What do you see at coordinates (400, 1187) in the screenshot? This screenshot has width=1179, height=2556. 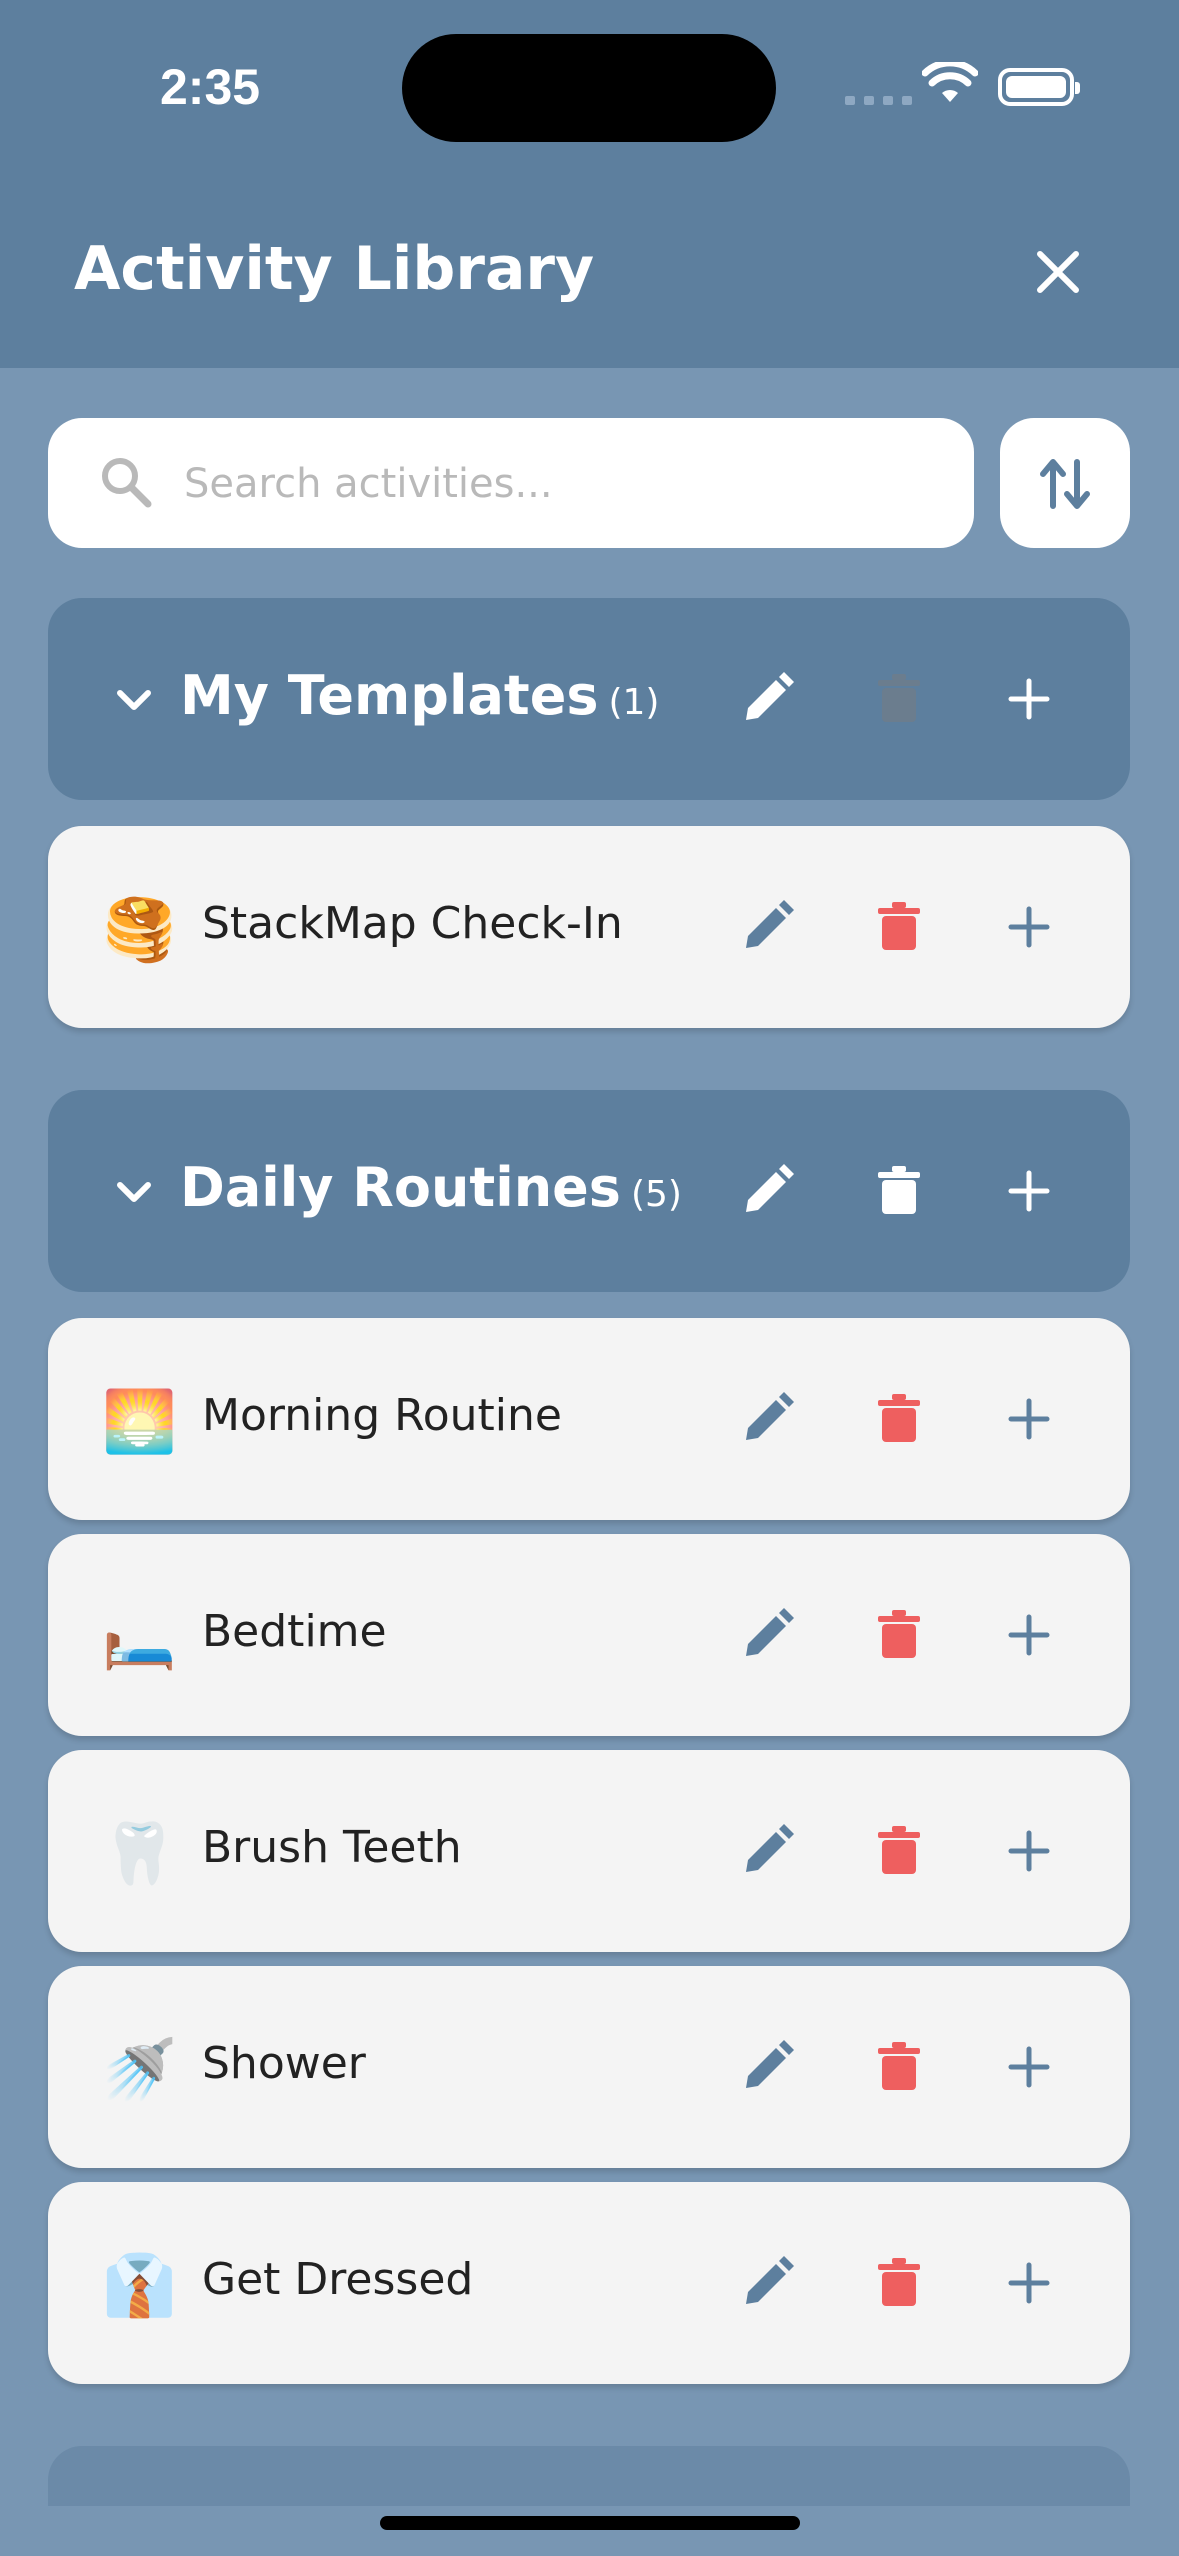 I see `group-name: Daily Routines` at bounding box center [400, 1187].